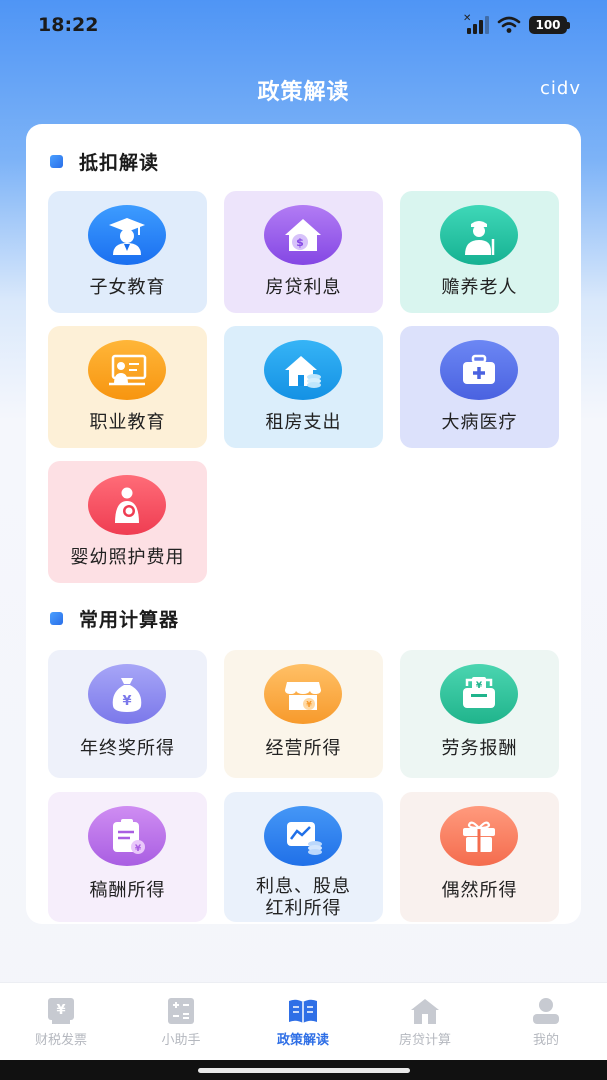 Image resolution: width=607 pixels, height=1080 pixels. What do you see at coordinates (479, 235) in the screenshot?
I see `elderly-icon` at bounding box center [479, 235].